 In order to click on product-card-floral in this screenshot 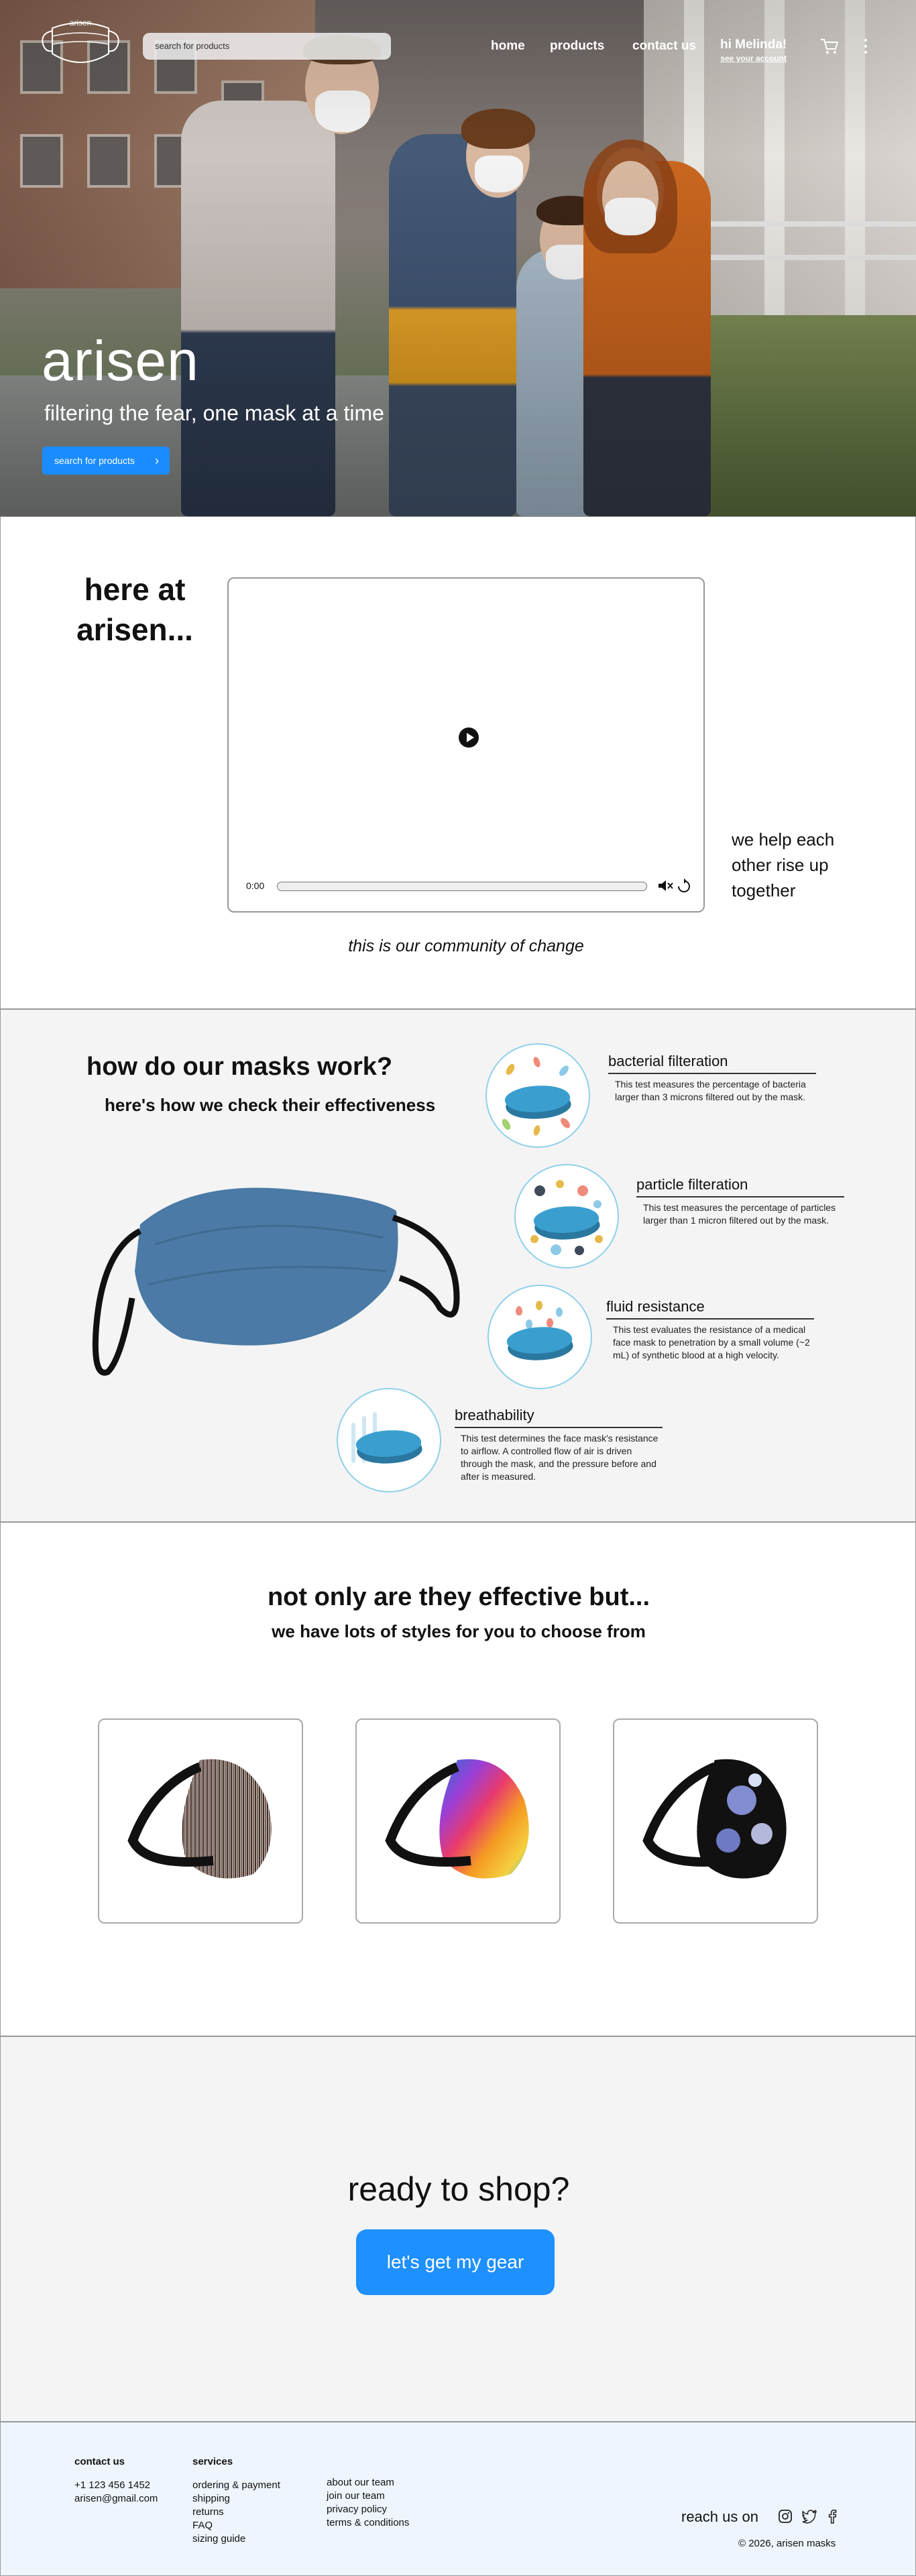, I will do `click(715, 1821)`.